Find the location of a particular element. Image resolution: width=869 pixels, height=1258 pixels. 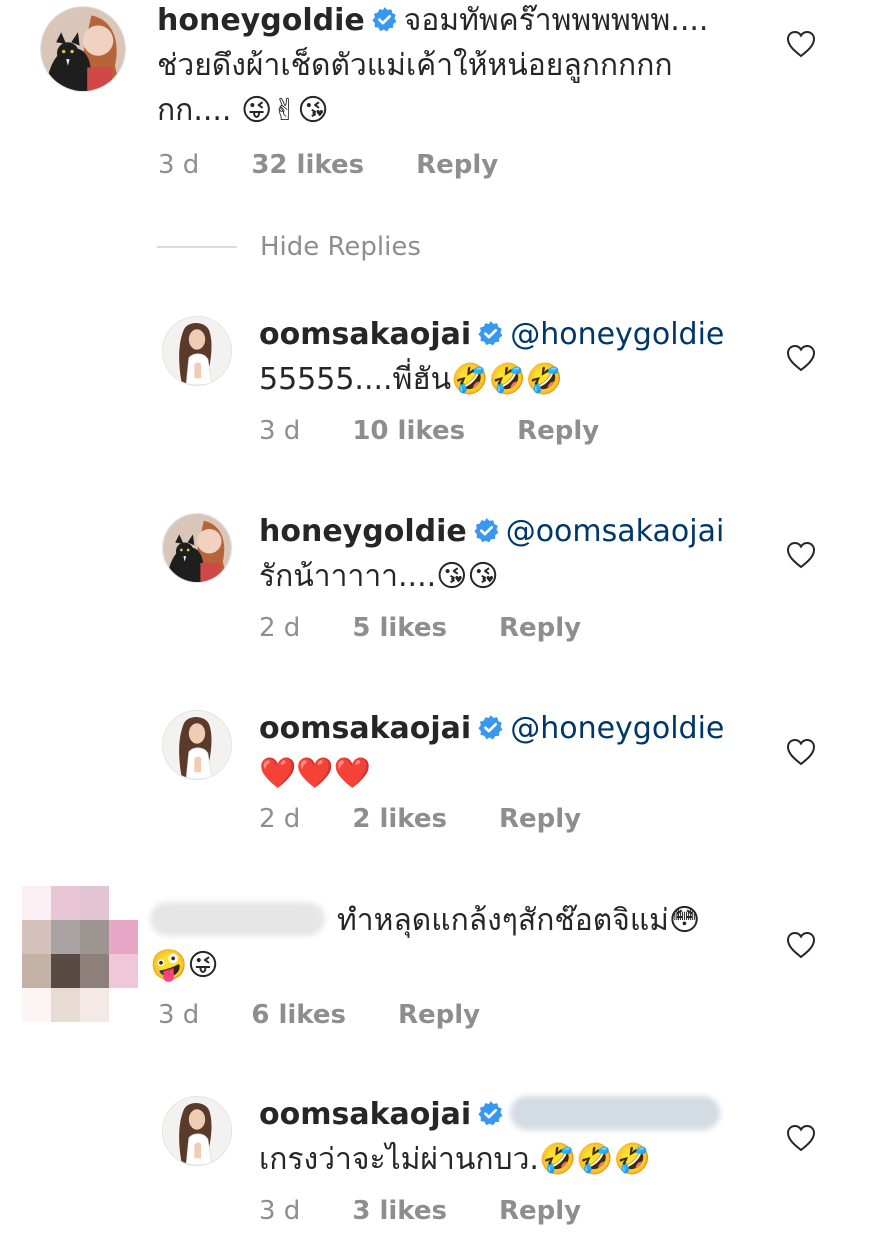

comment-meta: 2 d 2 likes Reply is located at coordinates (446, 819).